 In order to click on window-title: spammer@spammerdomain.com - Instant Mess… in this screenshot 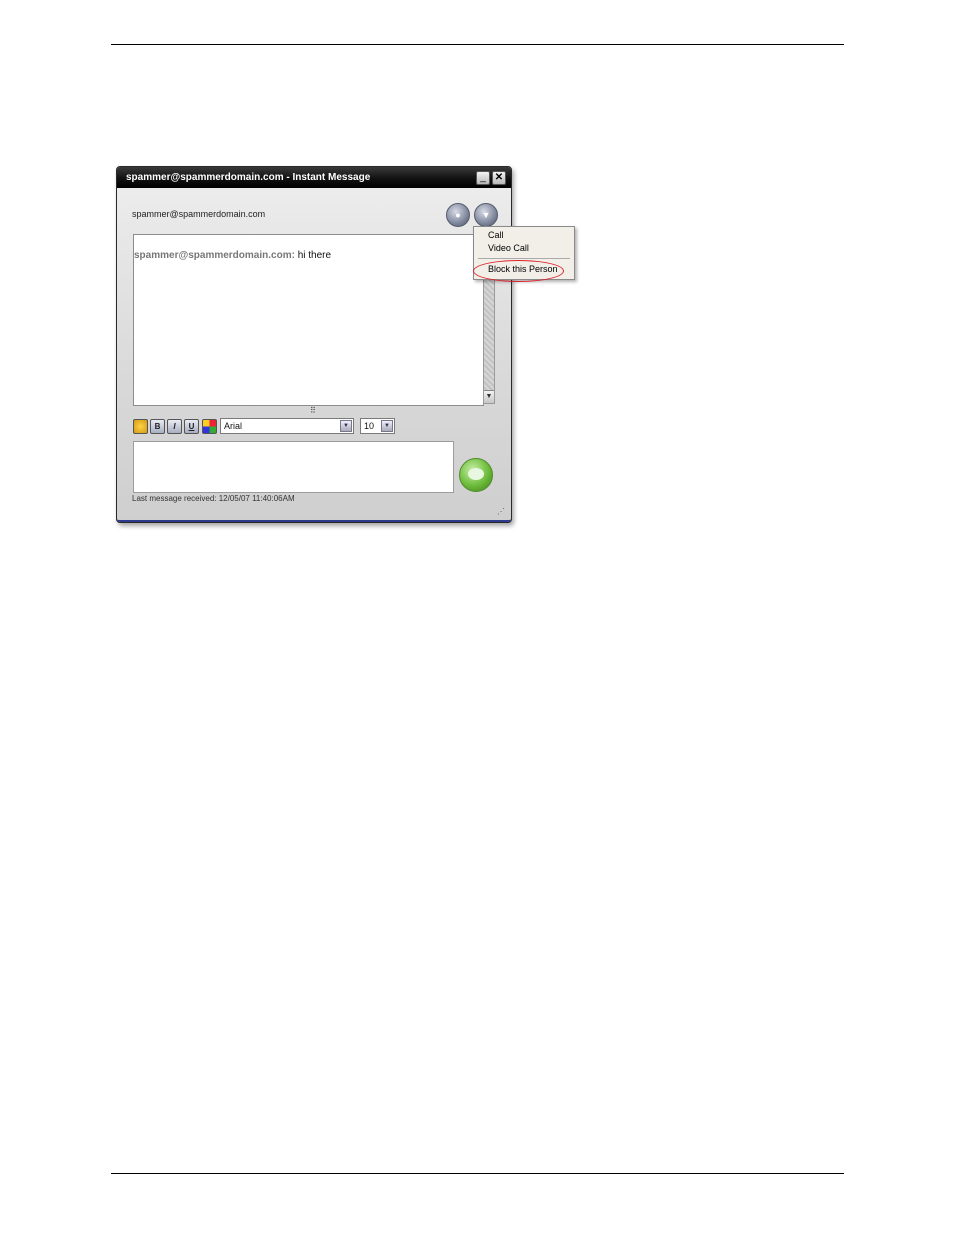, I will do `click(248, 177)`.